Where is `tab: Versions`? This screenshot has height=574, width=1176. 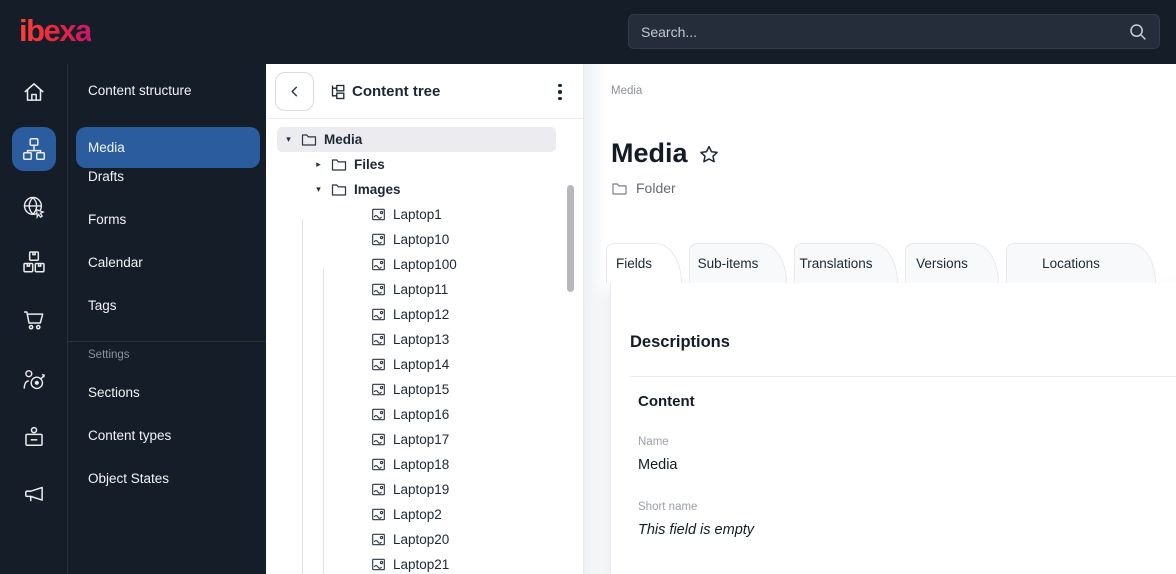 tab: Versions is located at coordinates (952, 263).